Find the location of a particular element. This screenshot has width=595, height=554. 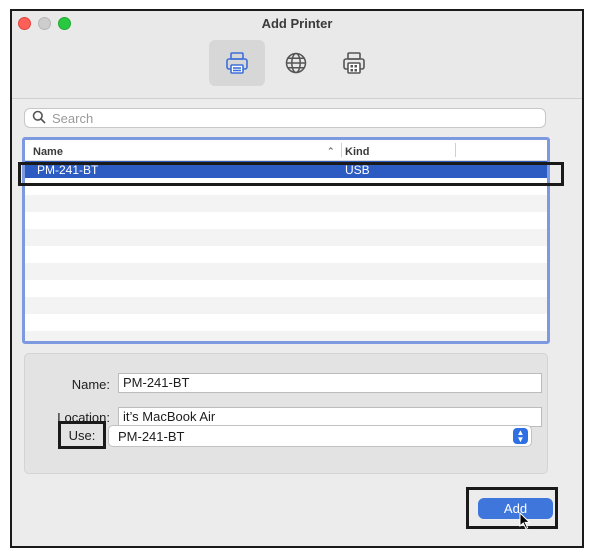

globe-icon is located at coordinates (296, 63).